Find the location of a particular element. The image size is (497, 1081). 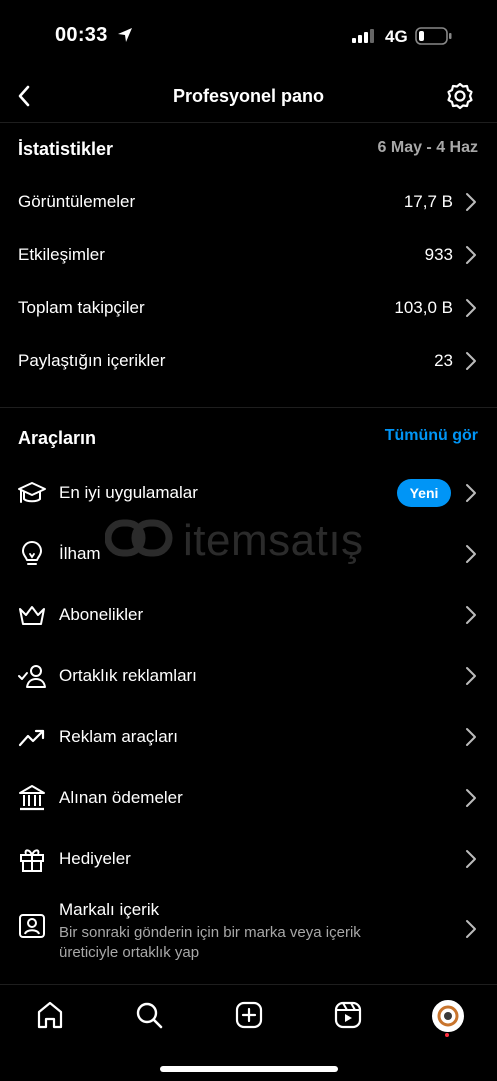

search-icon is located at coordinates (149, 1015).